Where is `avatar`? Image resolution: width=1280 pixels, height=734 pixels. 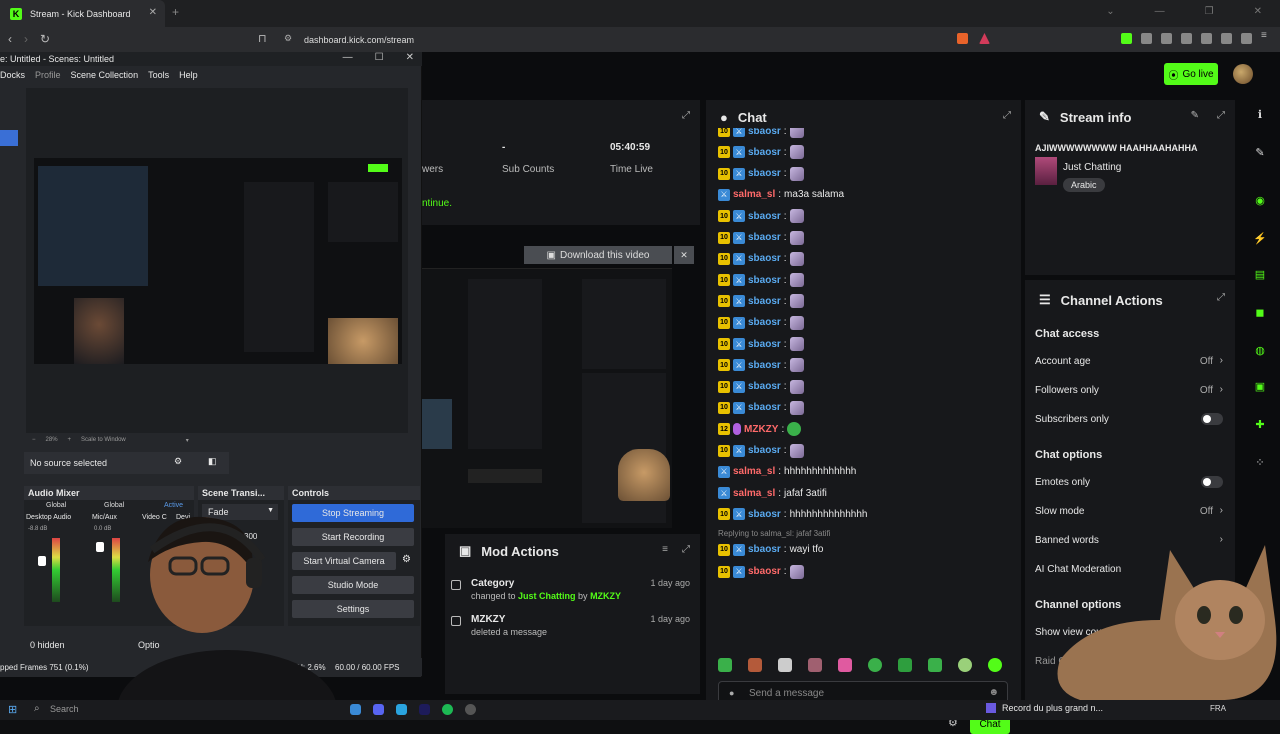 avatar is located at coordinates (1243, 74).